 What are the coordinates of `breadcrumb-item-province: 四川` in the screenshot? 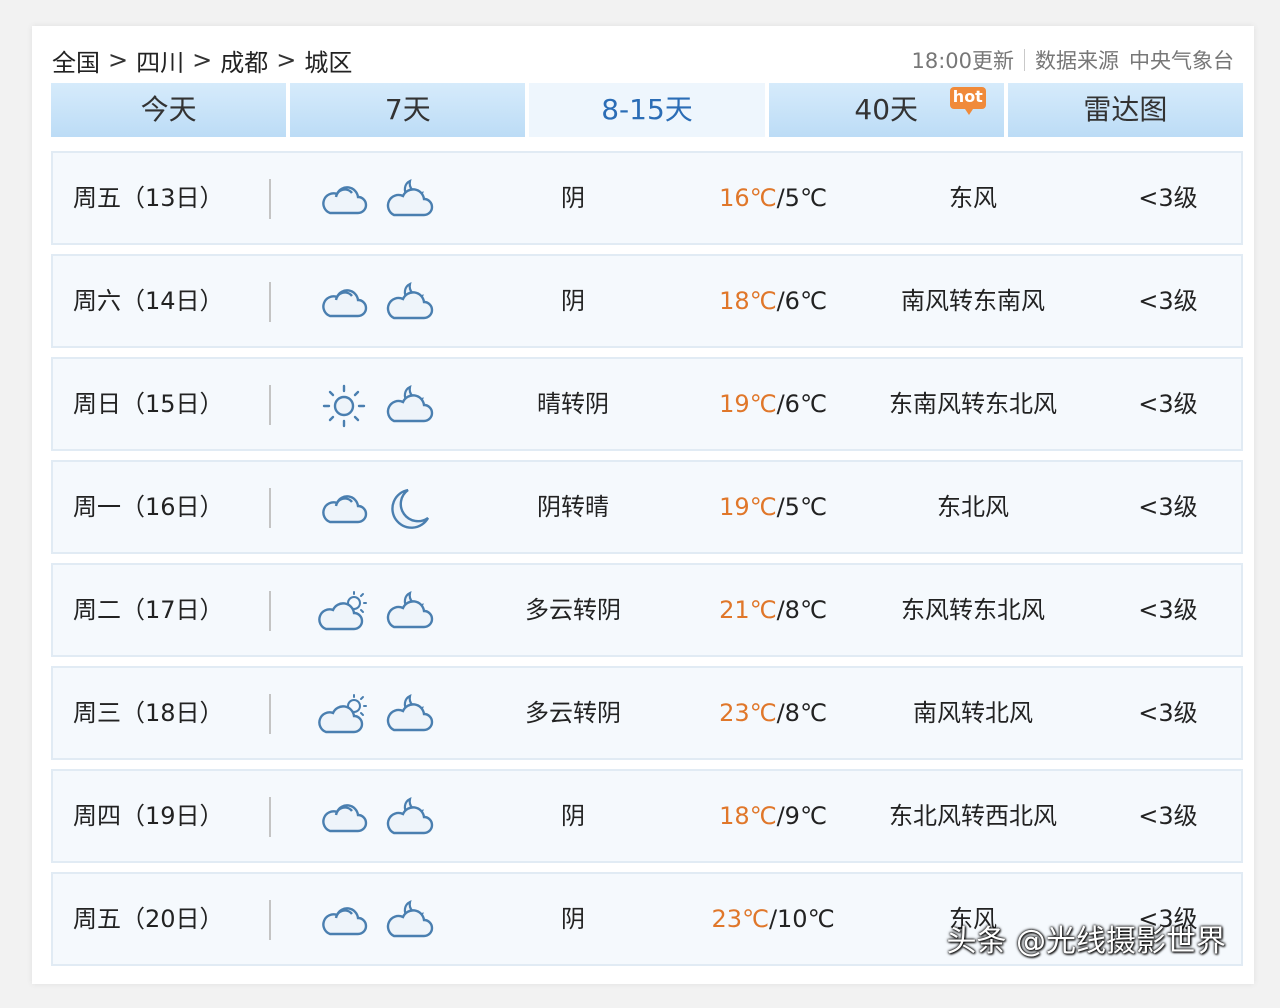 It's located at (160, 60).